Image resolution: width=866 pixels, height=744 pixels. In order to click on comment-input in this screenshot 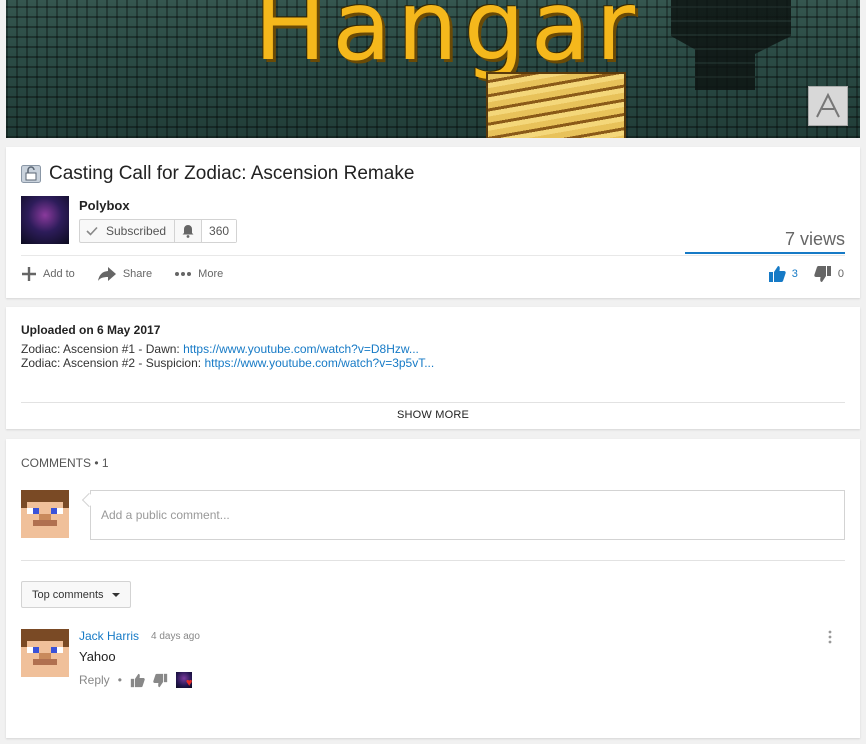, I will do `click(467, 515)`.